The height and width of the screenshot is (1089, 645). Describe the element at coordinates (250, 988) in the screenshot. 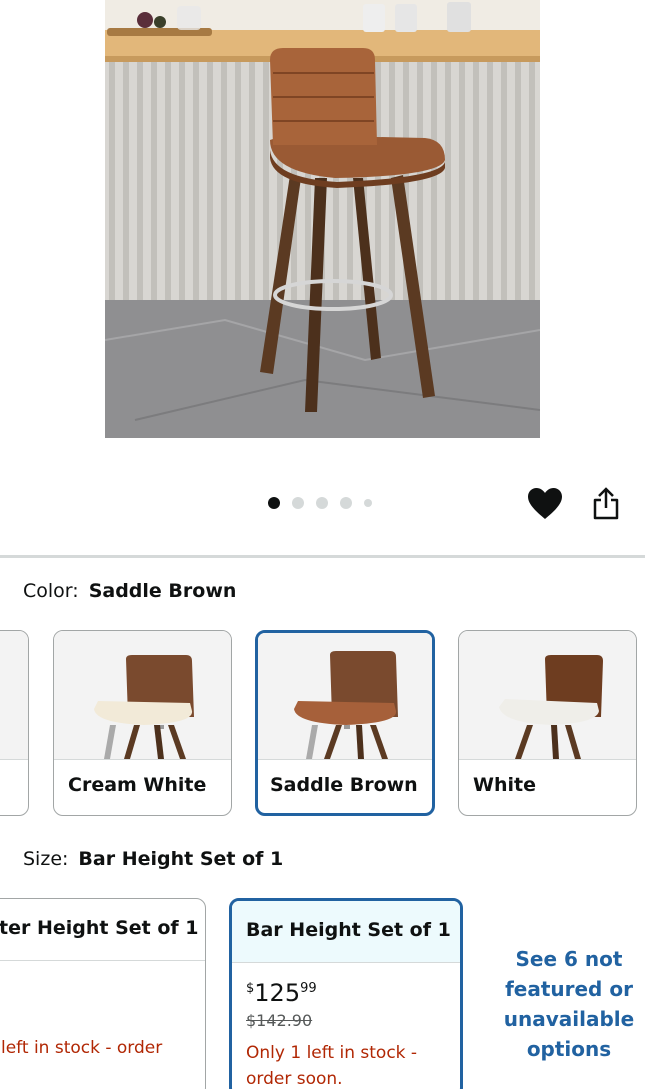

I see `price-currency: $` at that location.